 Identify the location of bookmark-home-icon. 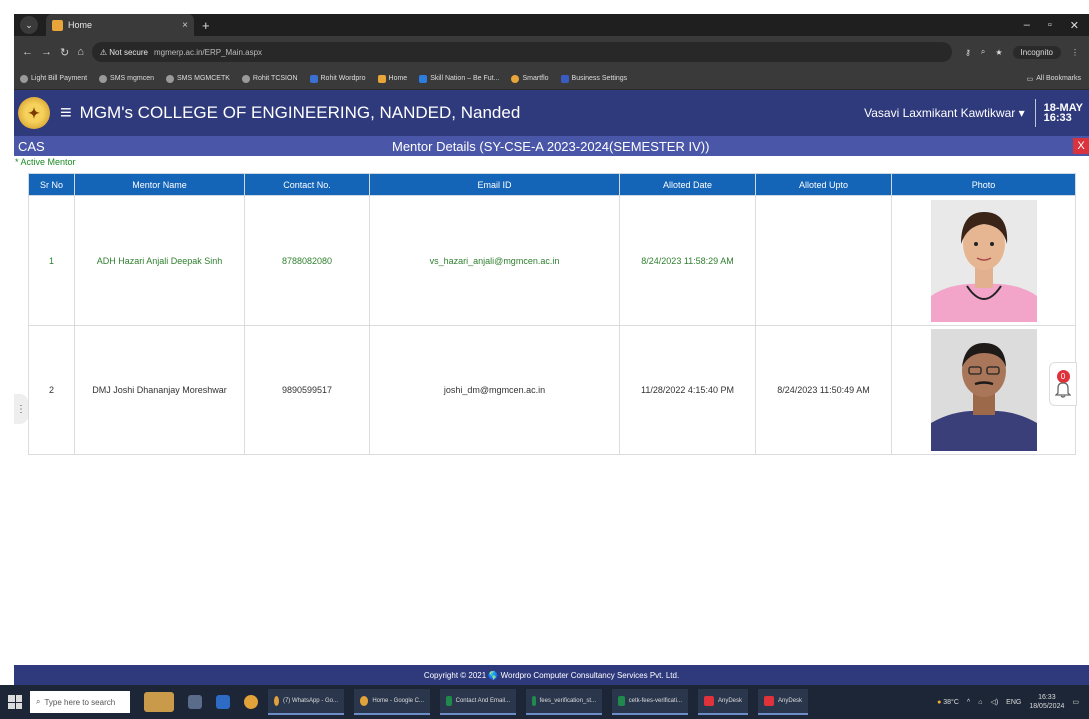
(381, 78).